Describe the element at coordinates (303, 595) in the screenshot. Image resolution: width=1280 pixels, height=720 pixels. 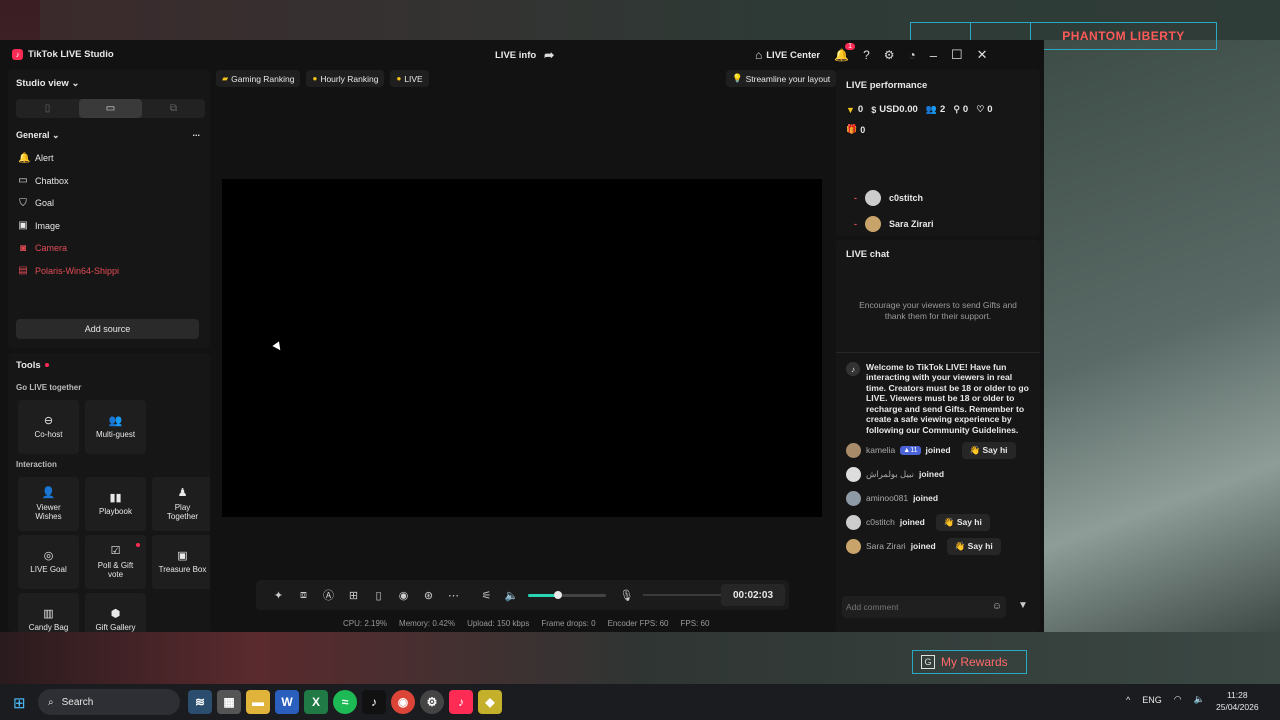
I see `layout-icon: ⧈` at that location.